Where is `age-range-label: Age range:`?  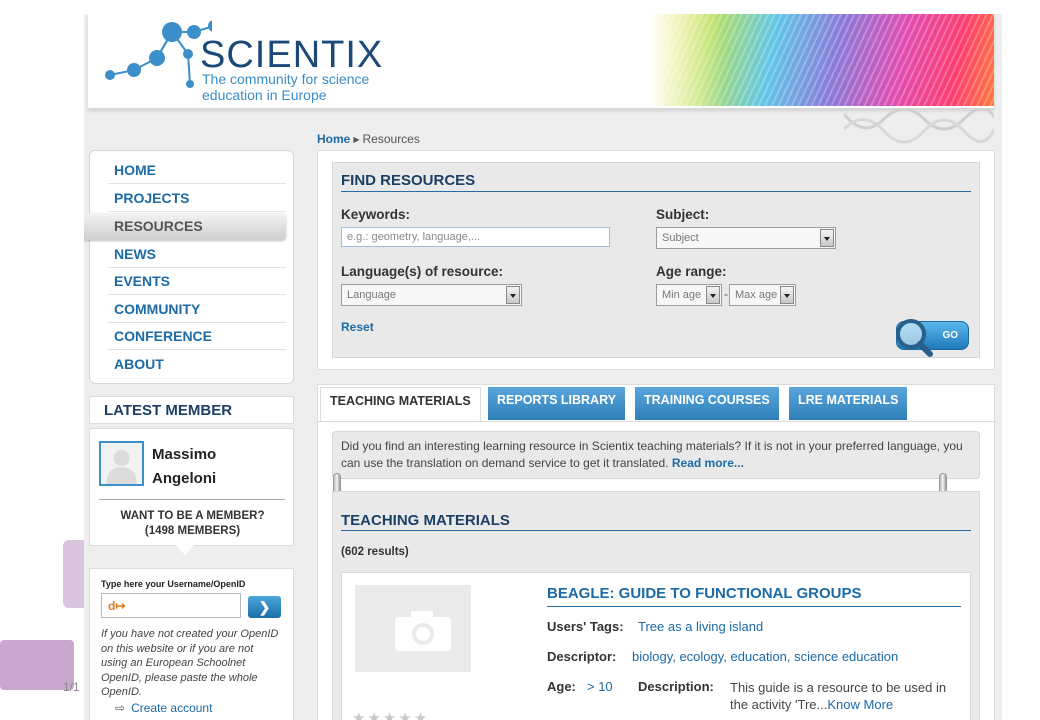
age-range-label: Age range: is located at coordinates (691, 271).